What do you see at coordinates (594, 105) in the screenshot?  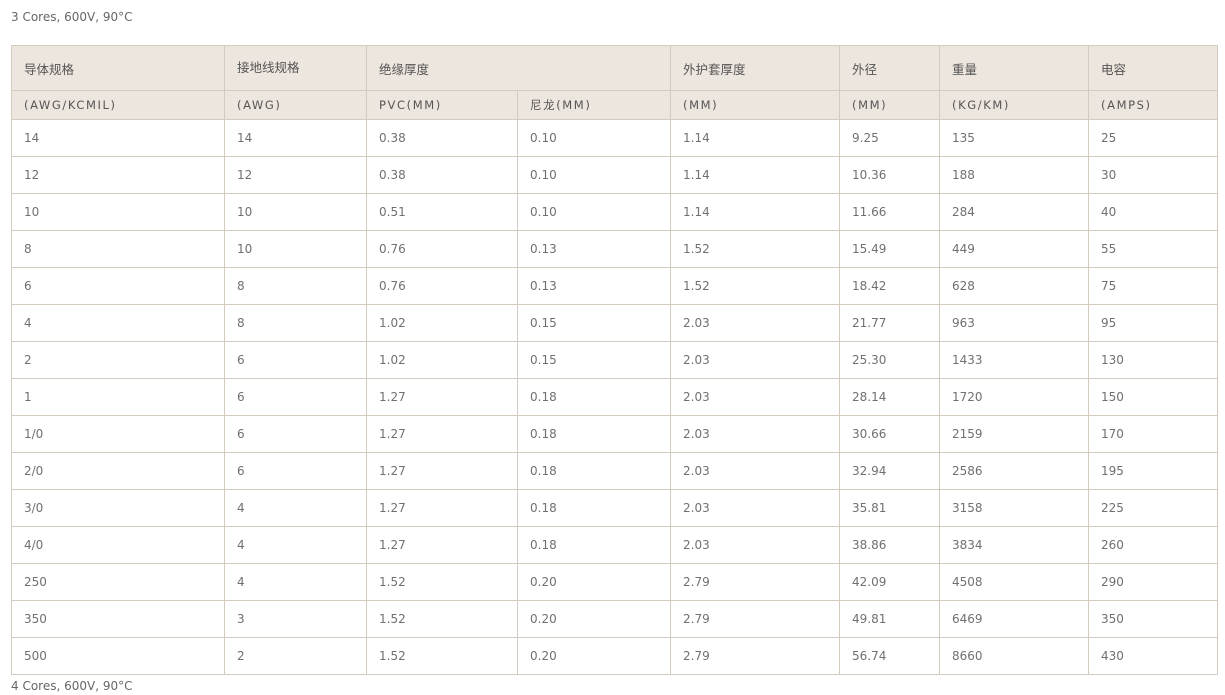 I see `unit-nylon: 尼龙(MM)` at bounding box center [594, 105].